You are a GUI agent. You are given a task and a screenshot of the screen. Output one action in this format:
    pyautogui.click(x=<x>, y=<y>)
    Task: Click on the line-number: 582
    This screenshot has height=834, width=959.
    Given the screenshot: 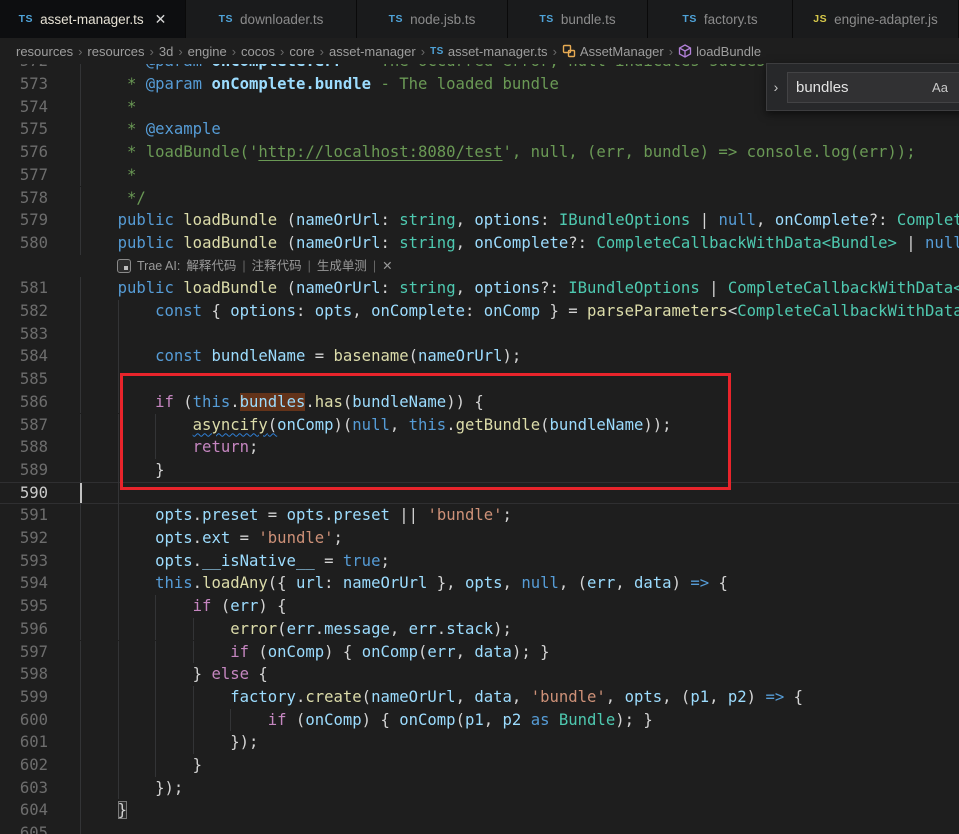 What is the action you would take?
    pyautogui.click(x=24, y=311)
    